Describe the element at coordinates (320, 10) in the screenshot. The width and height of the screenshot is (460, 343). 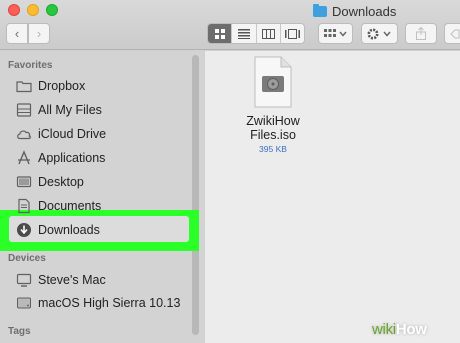
I see `folder-icon` at that location.